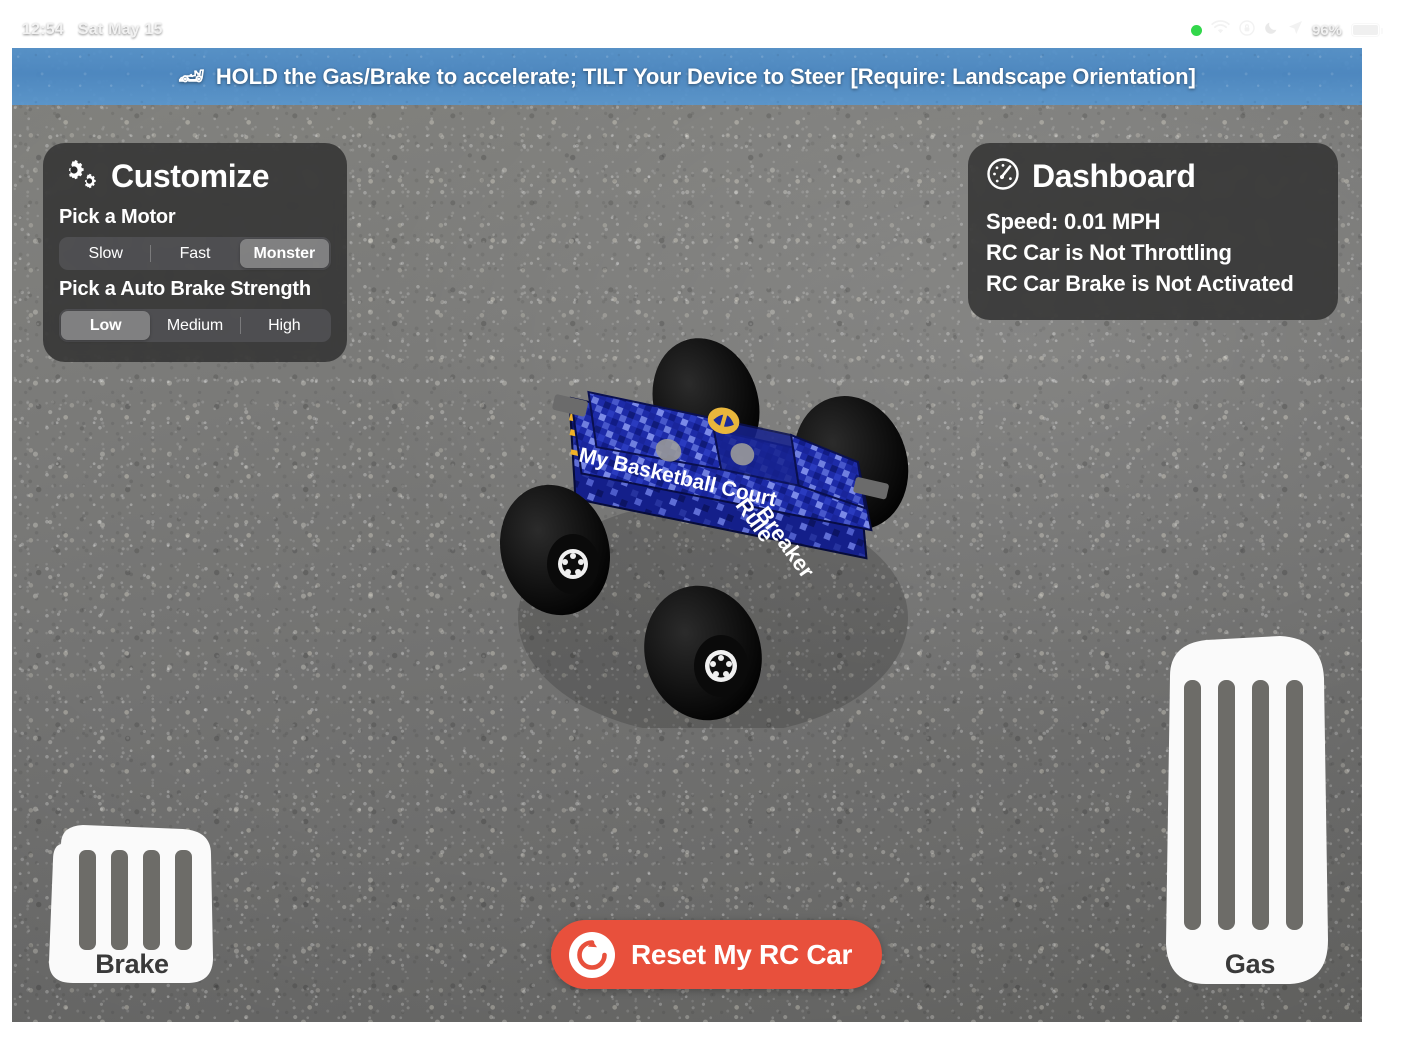  I want to click on reset-rc-car-button: Reset My RC Car, so click(717, 954).